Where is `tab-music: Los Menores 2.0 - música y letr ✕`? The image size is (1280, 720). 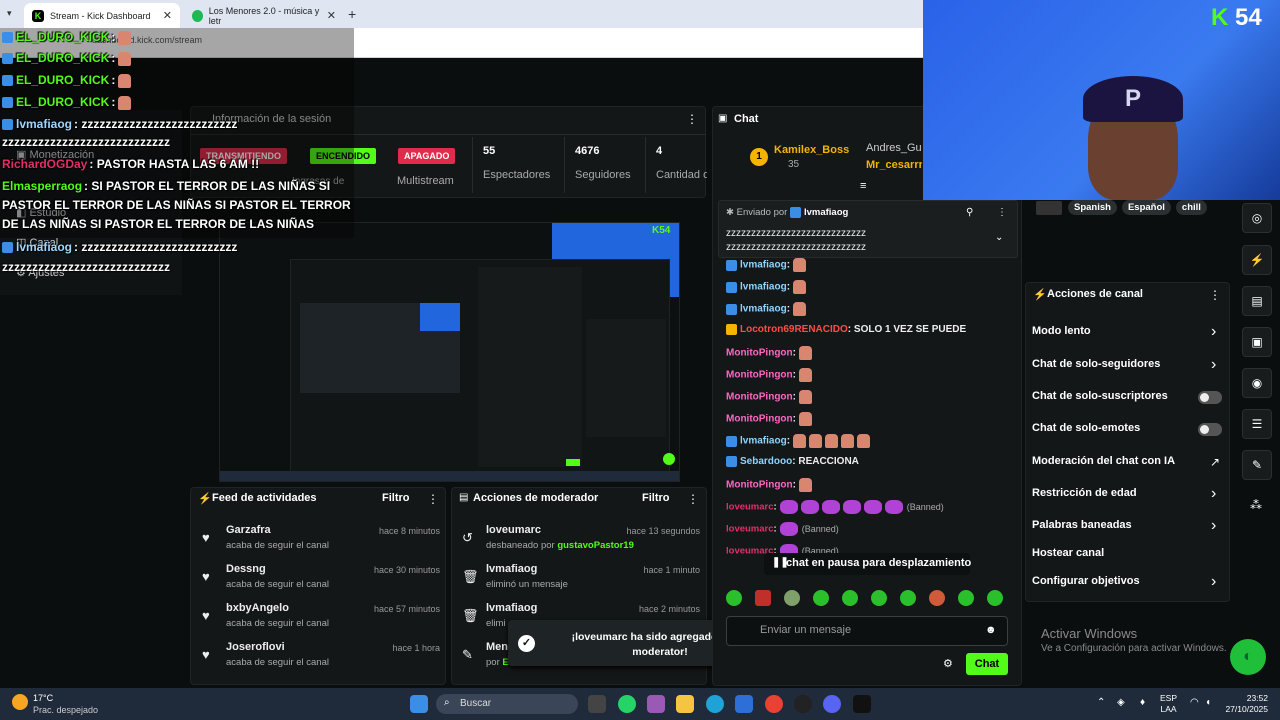
tab-music: Los Menores 2.0 - música y letr ✕ is located at coordinates (264, 15).